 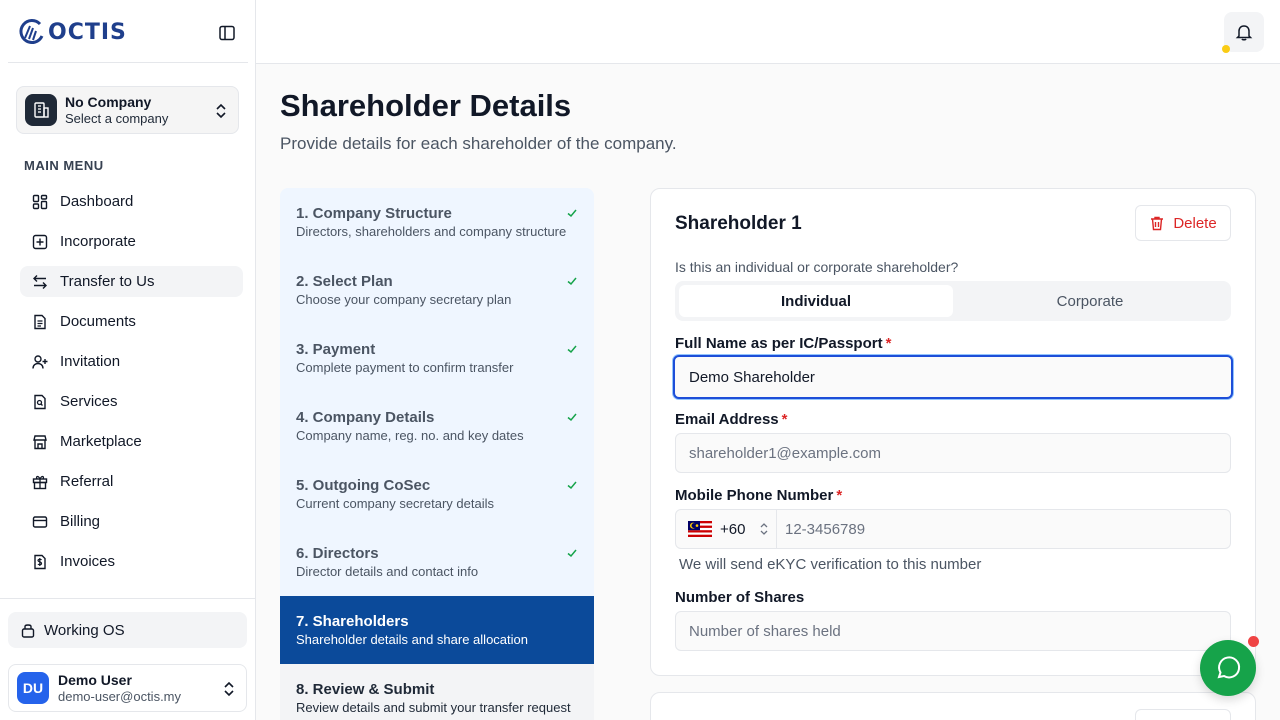 What do you see at coordinates (131, 401) in the screenshot?
I see `sidebar-item-services: Services` at bounding box center [131, 401].